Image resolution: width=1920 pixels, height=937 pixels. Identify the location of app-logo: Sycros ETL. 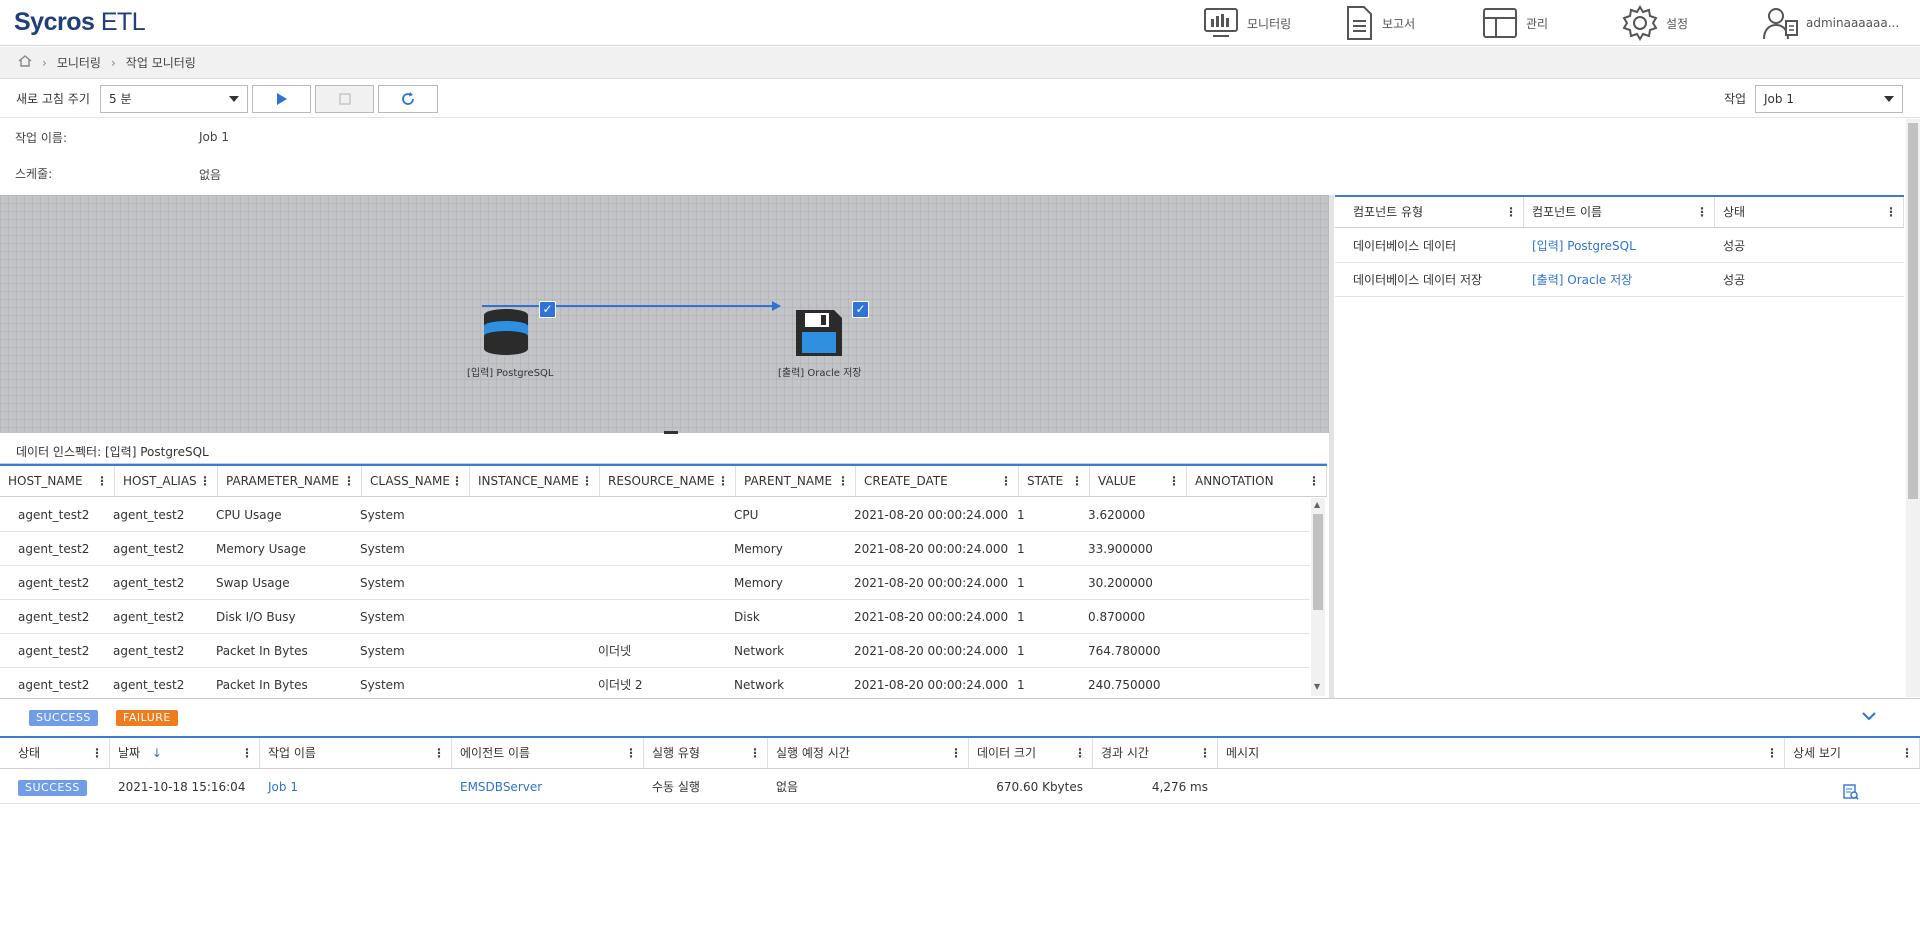
(80, 22).